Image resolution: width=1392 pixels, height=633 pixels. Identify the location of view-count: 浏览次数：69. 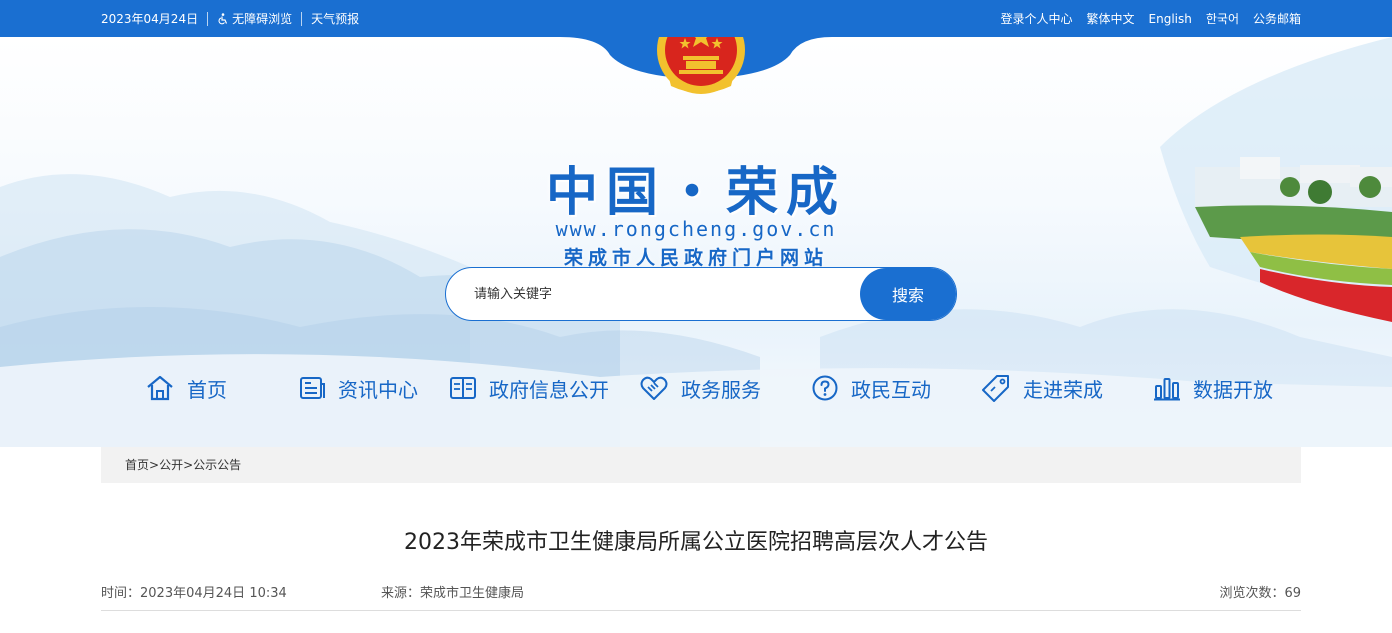
(1260, 591).